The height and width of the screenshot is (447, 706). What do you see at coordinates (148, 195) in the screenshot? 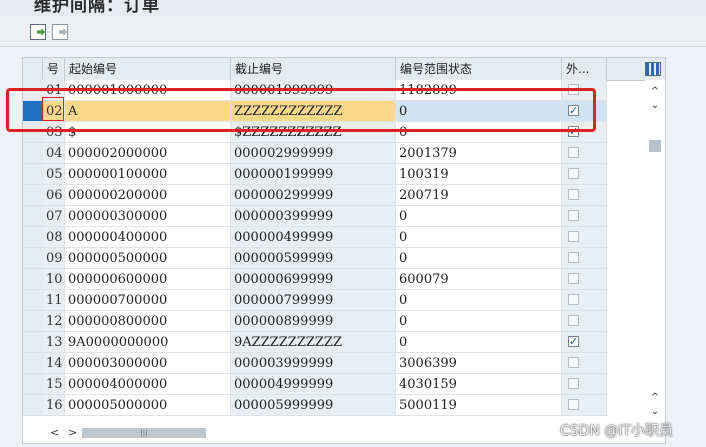
I see `start-number-cell: 000000200000` at bounding box center [148, 195].